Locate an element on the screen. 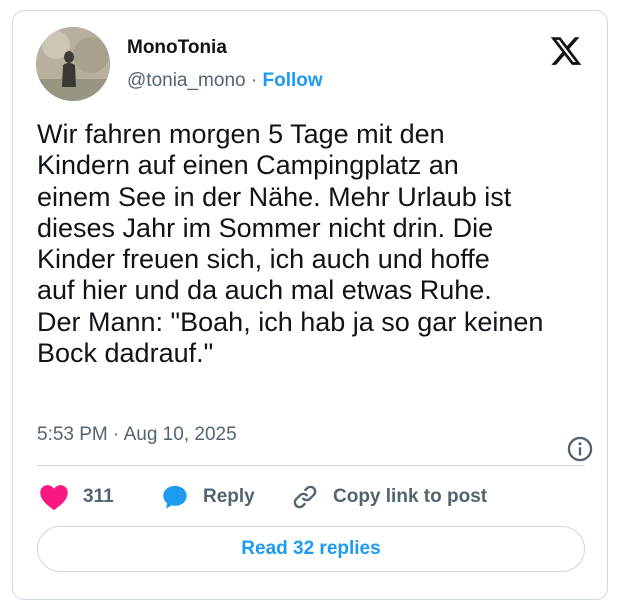 This screenshot has height=610, width=620. copy-link-button: Copy link to post is located at coordinates (389, 497).